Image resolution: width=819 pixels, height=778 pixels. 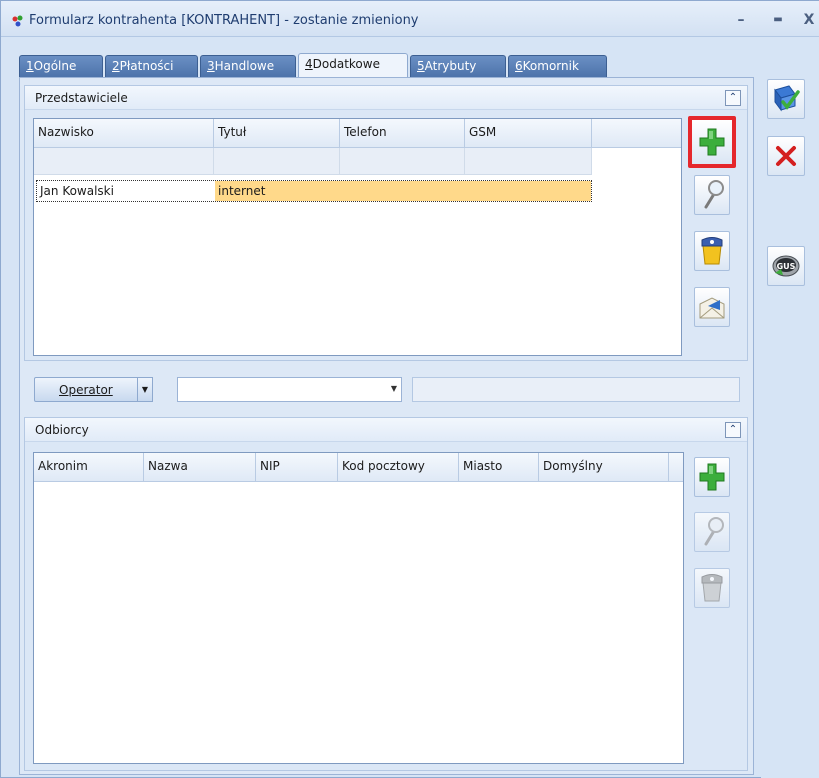 I want to click on tab-dodatkowe: 4Dodatkowe, so click(x=353, y=65).